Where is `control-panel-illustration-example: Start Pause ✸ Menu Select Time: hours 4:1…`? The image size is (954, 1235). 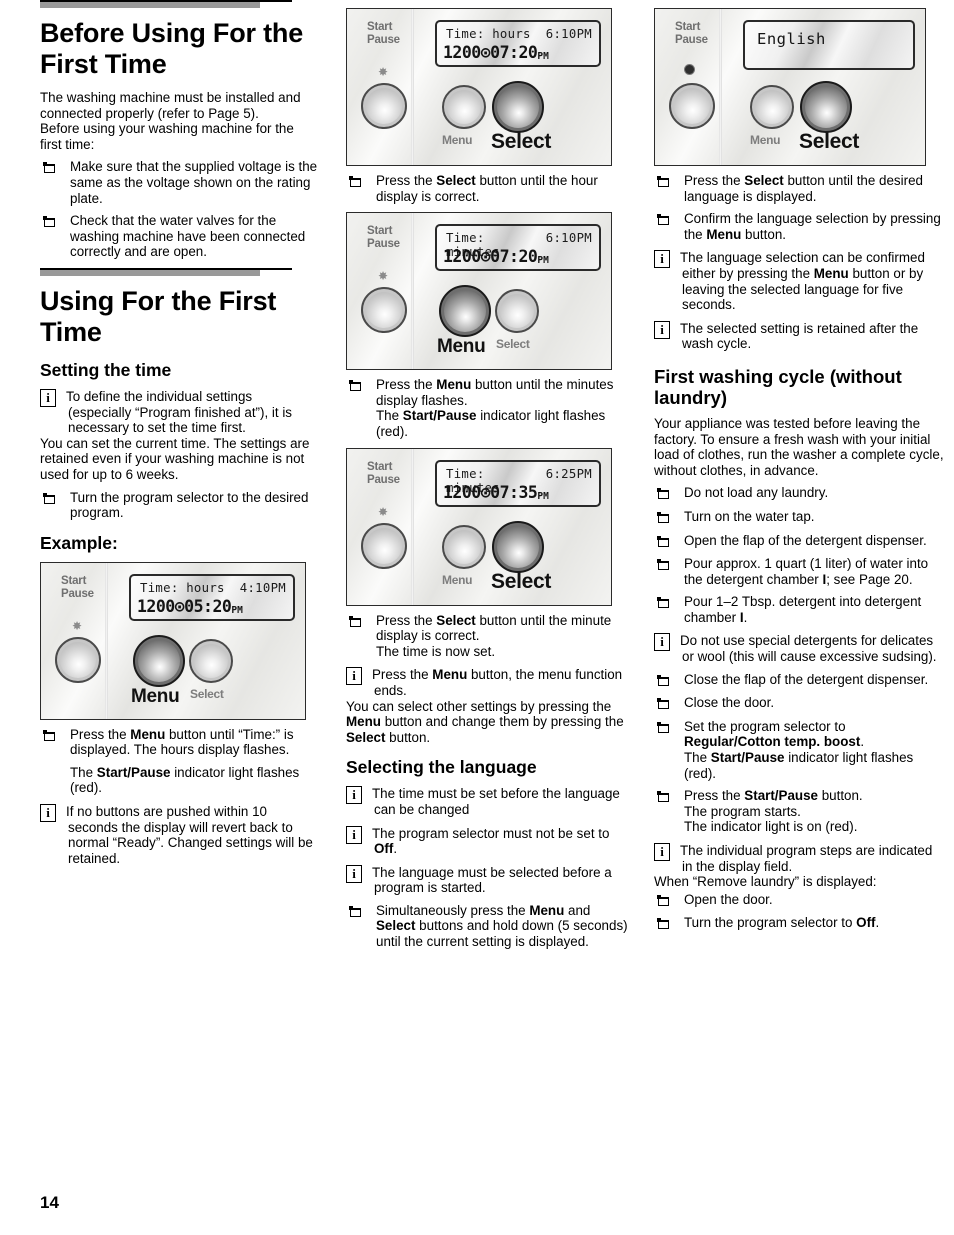
control-panel-illustration-example: Start Pause ✸ Menu Select Time: hours 4:1… is located at coordinates (173, 640).